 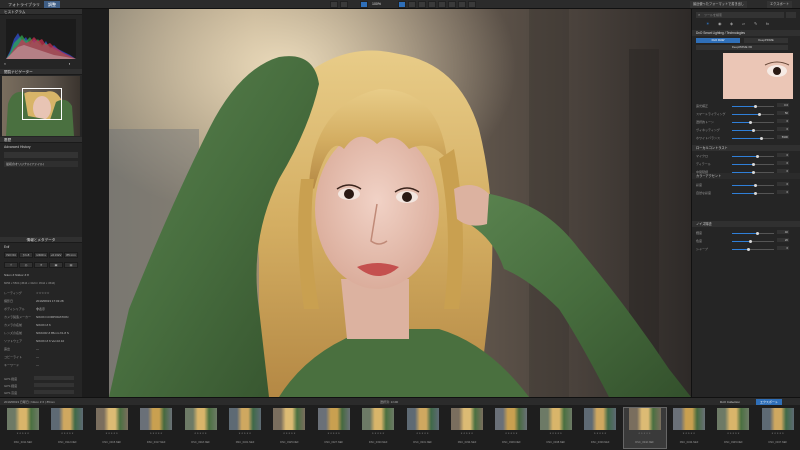 I want to click on navigator-viewport-frame, so click(x=42, y=104).